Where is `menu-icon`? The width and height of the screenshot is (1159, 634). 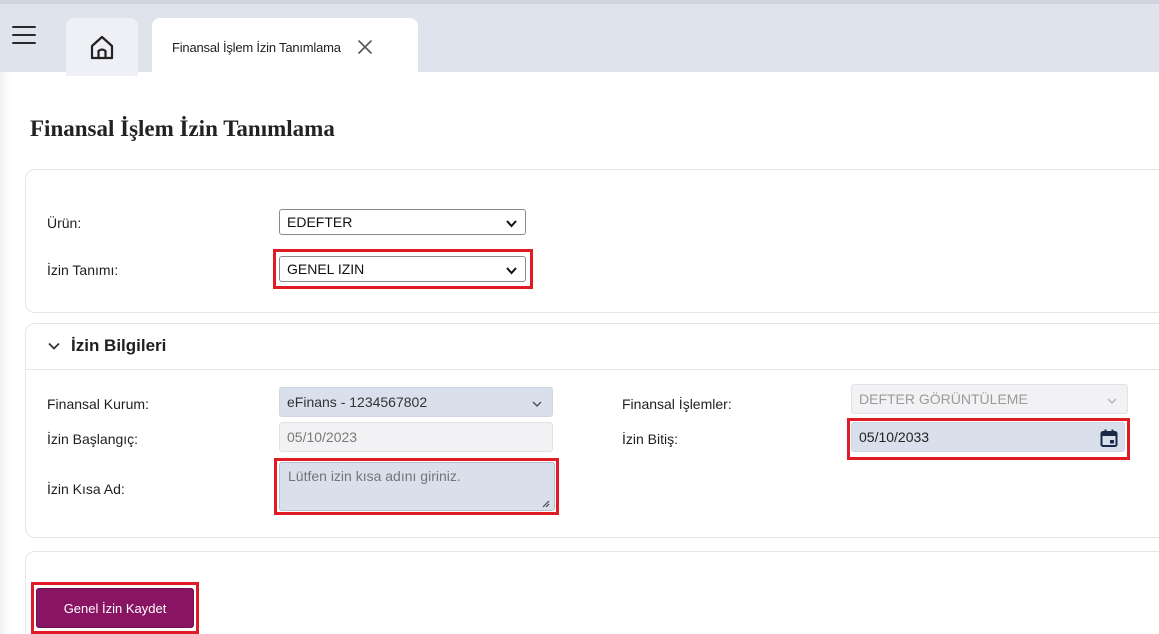
menu-icon is located at coordinates (24, 36).